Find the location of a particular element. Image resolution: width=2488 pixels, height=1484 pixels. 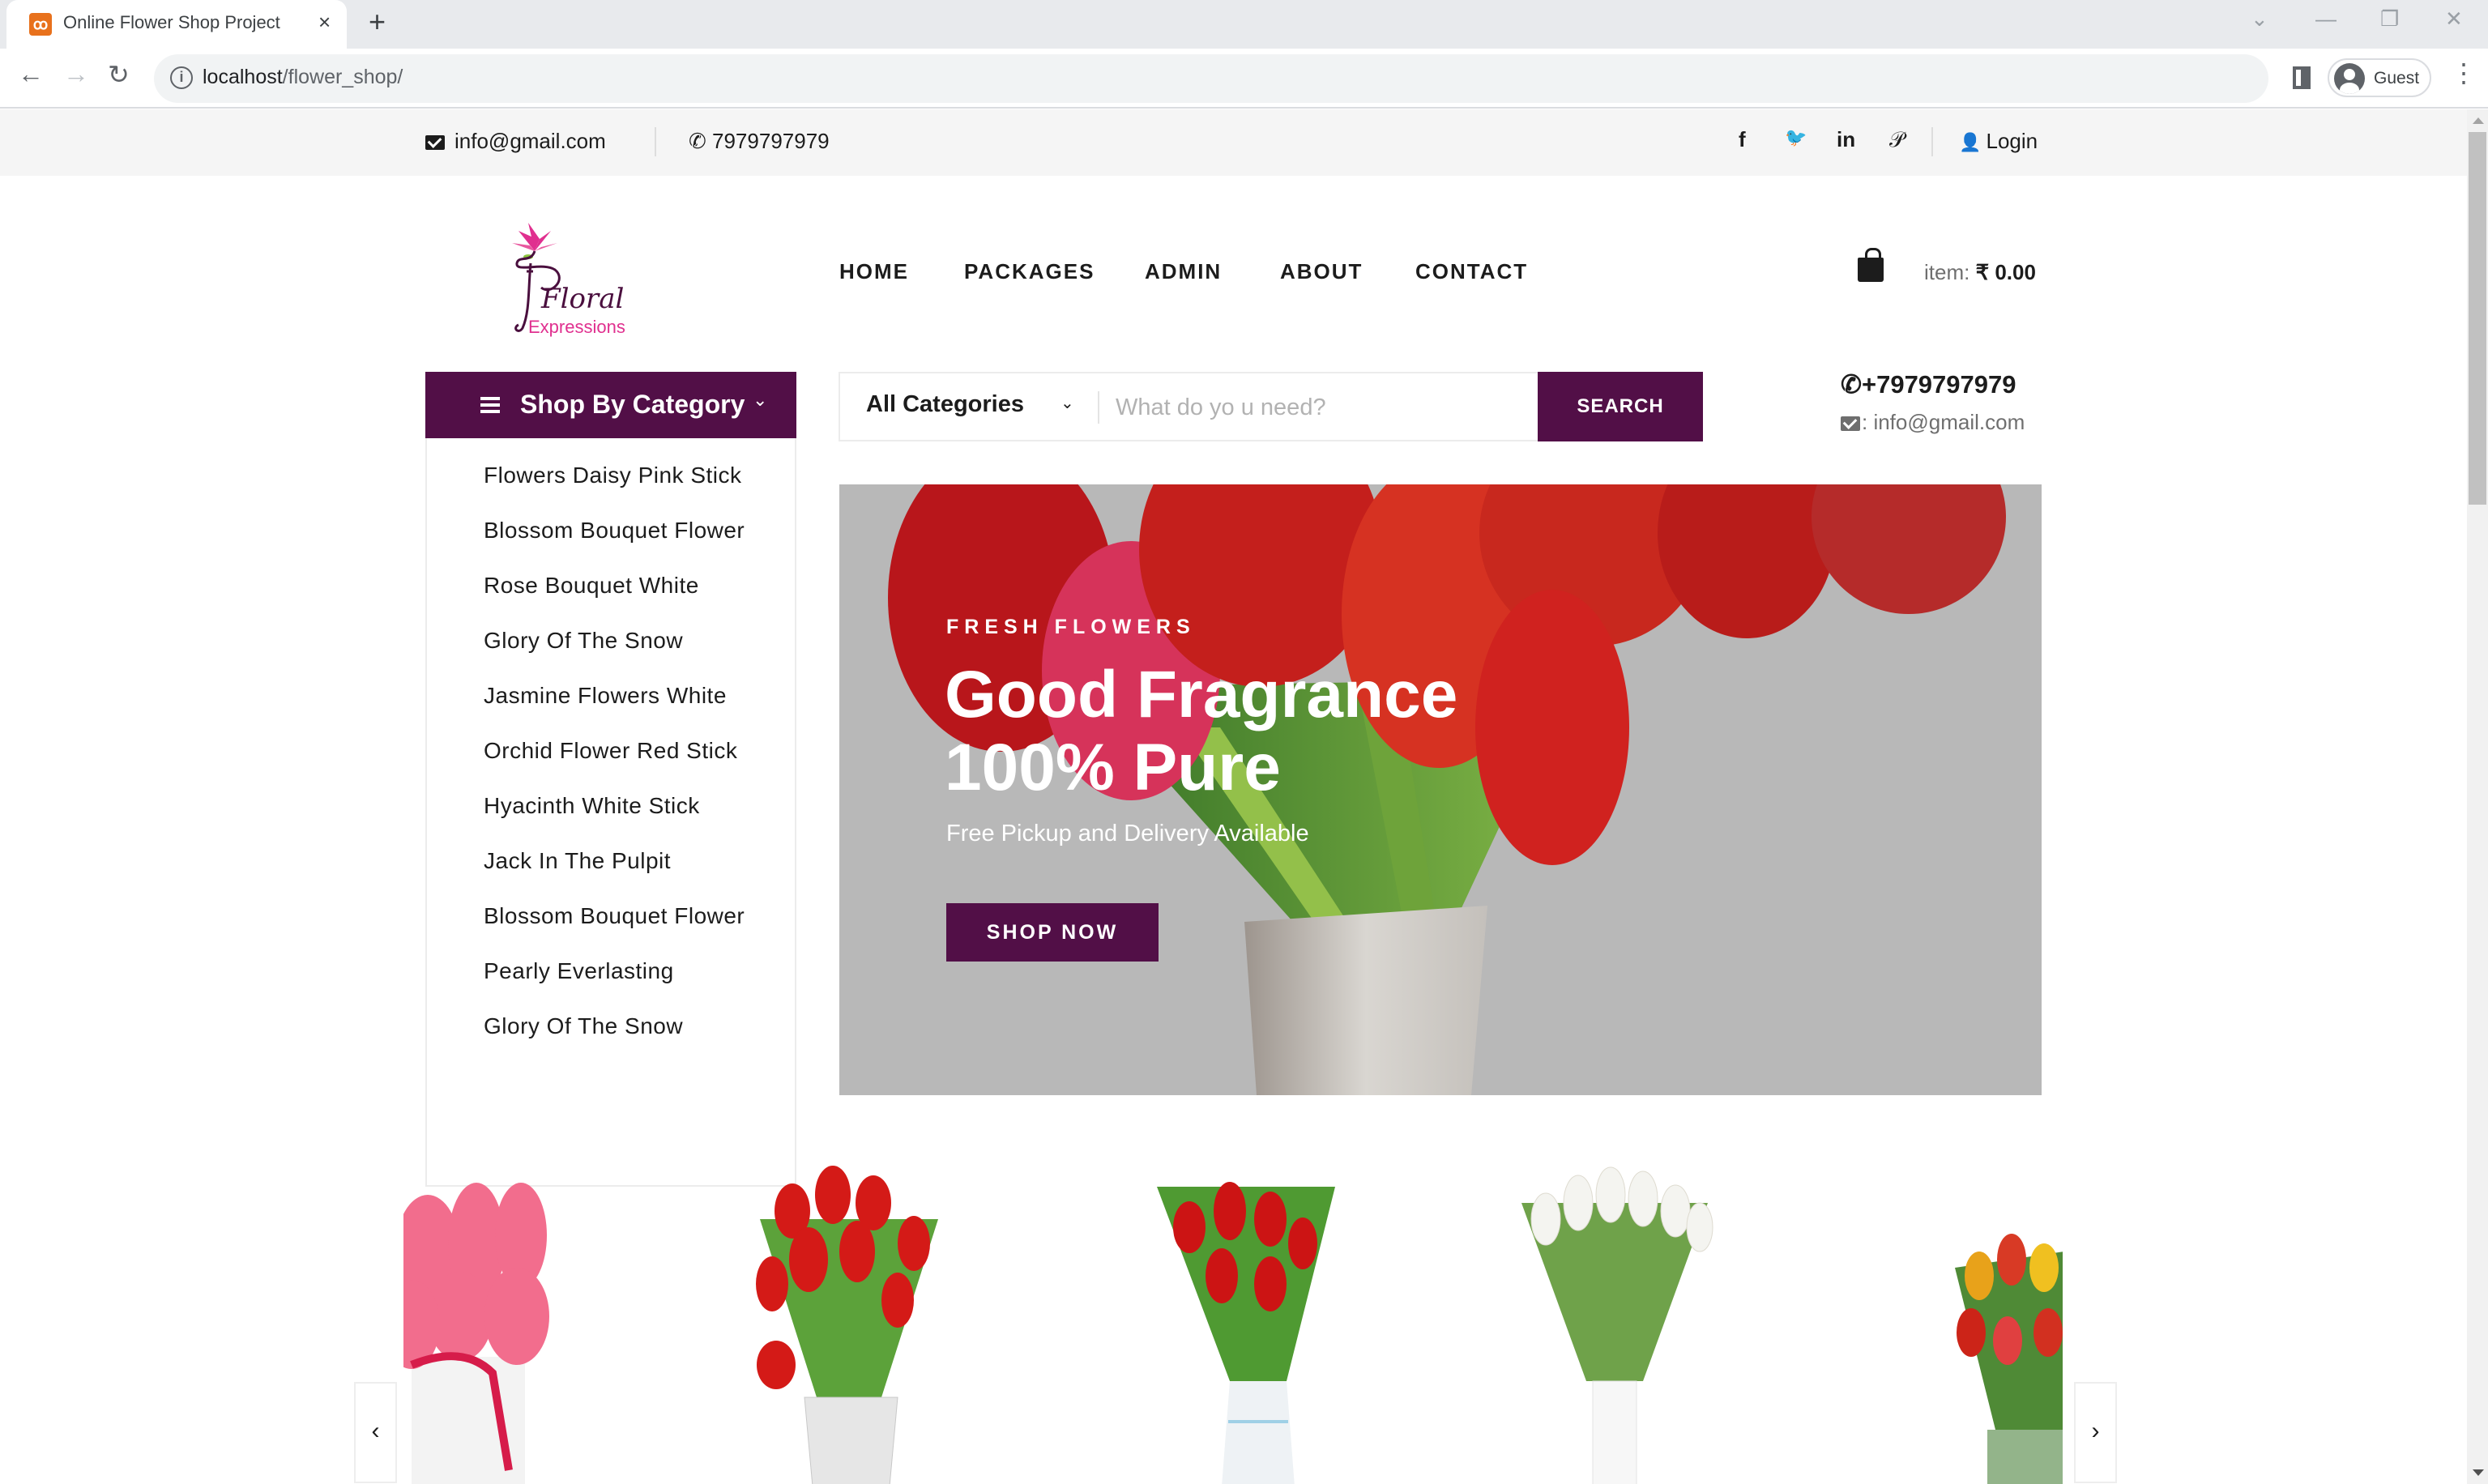

url-path: /flower_shop/ is located at coordinates (342, 77).